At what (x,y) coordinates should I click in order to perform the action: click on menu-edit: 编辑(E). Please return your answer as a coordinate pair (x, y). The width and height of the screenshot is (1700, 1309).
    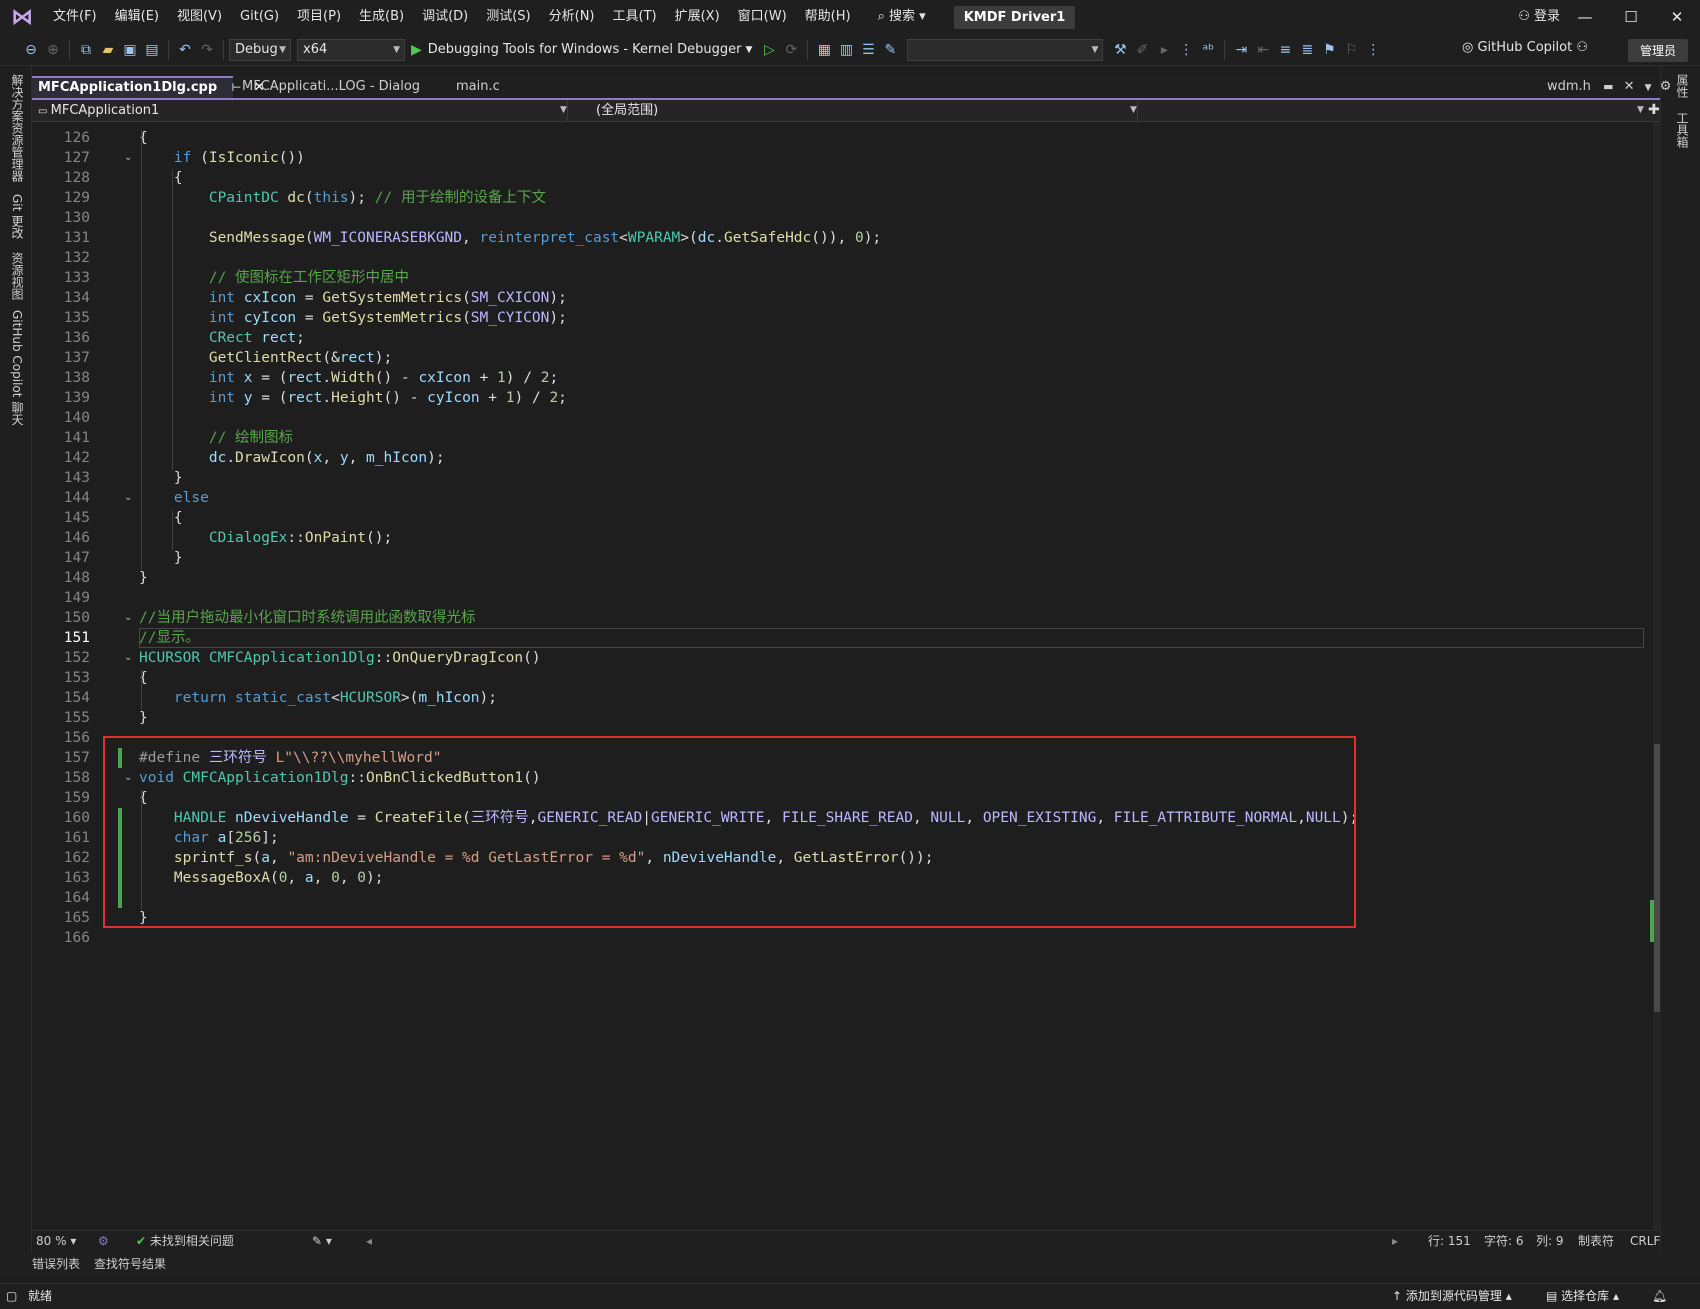
    Looking at the image, I should click on (137, 17).